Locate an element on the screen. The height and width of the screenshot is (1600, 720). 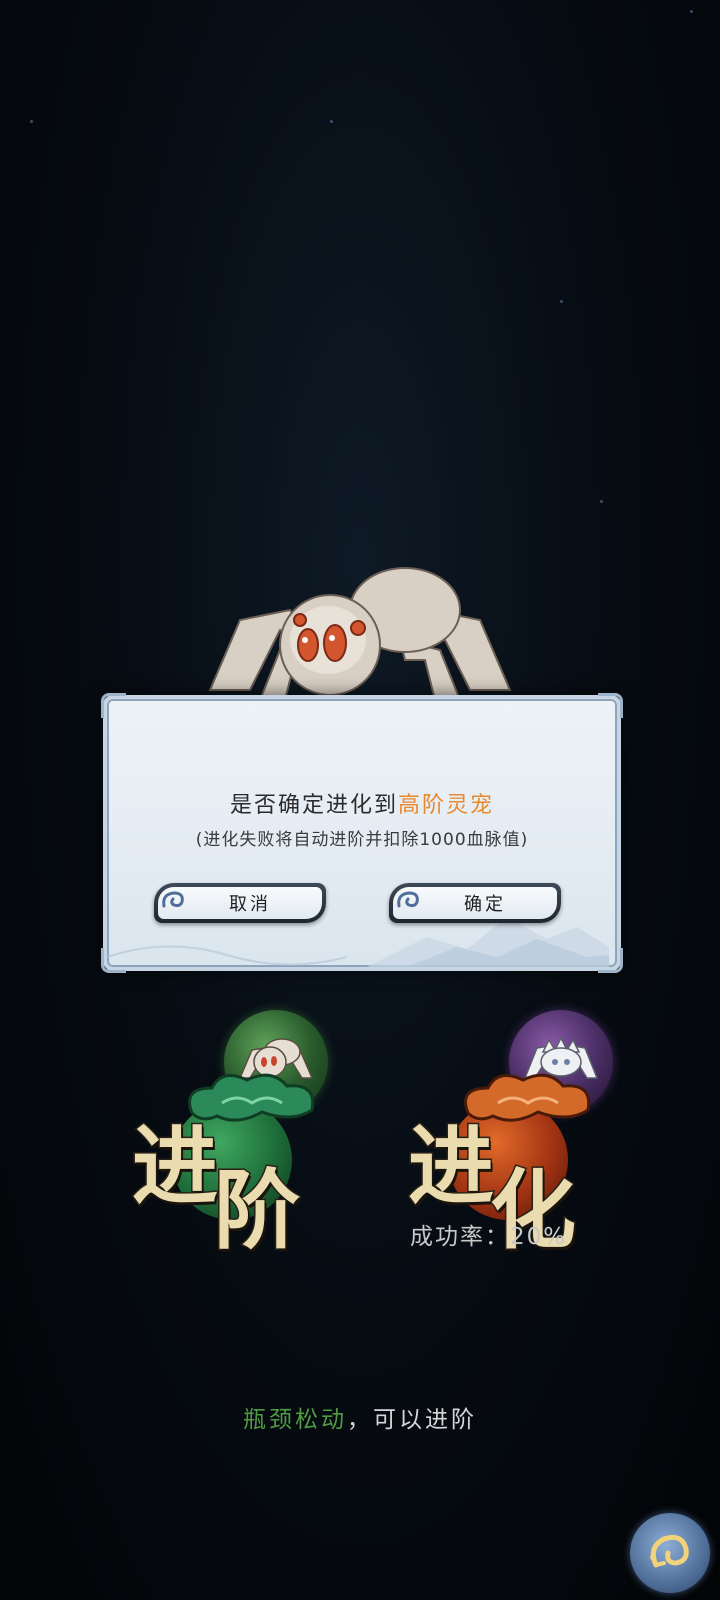
confirm-button: 确定 is located at coordinates (475, 903).